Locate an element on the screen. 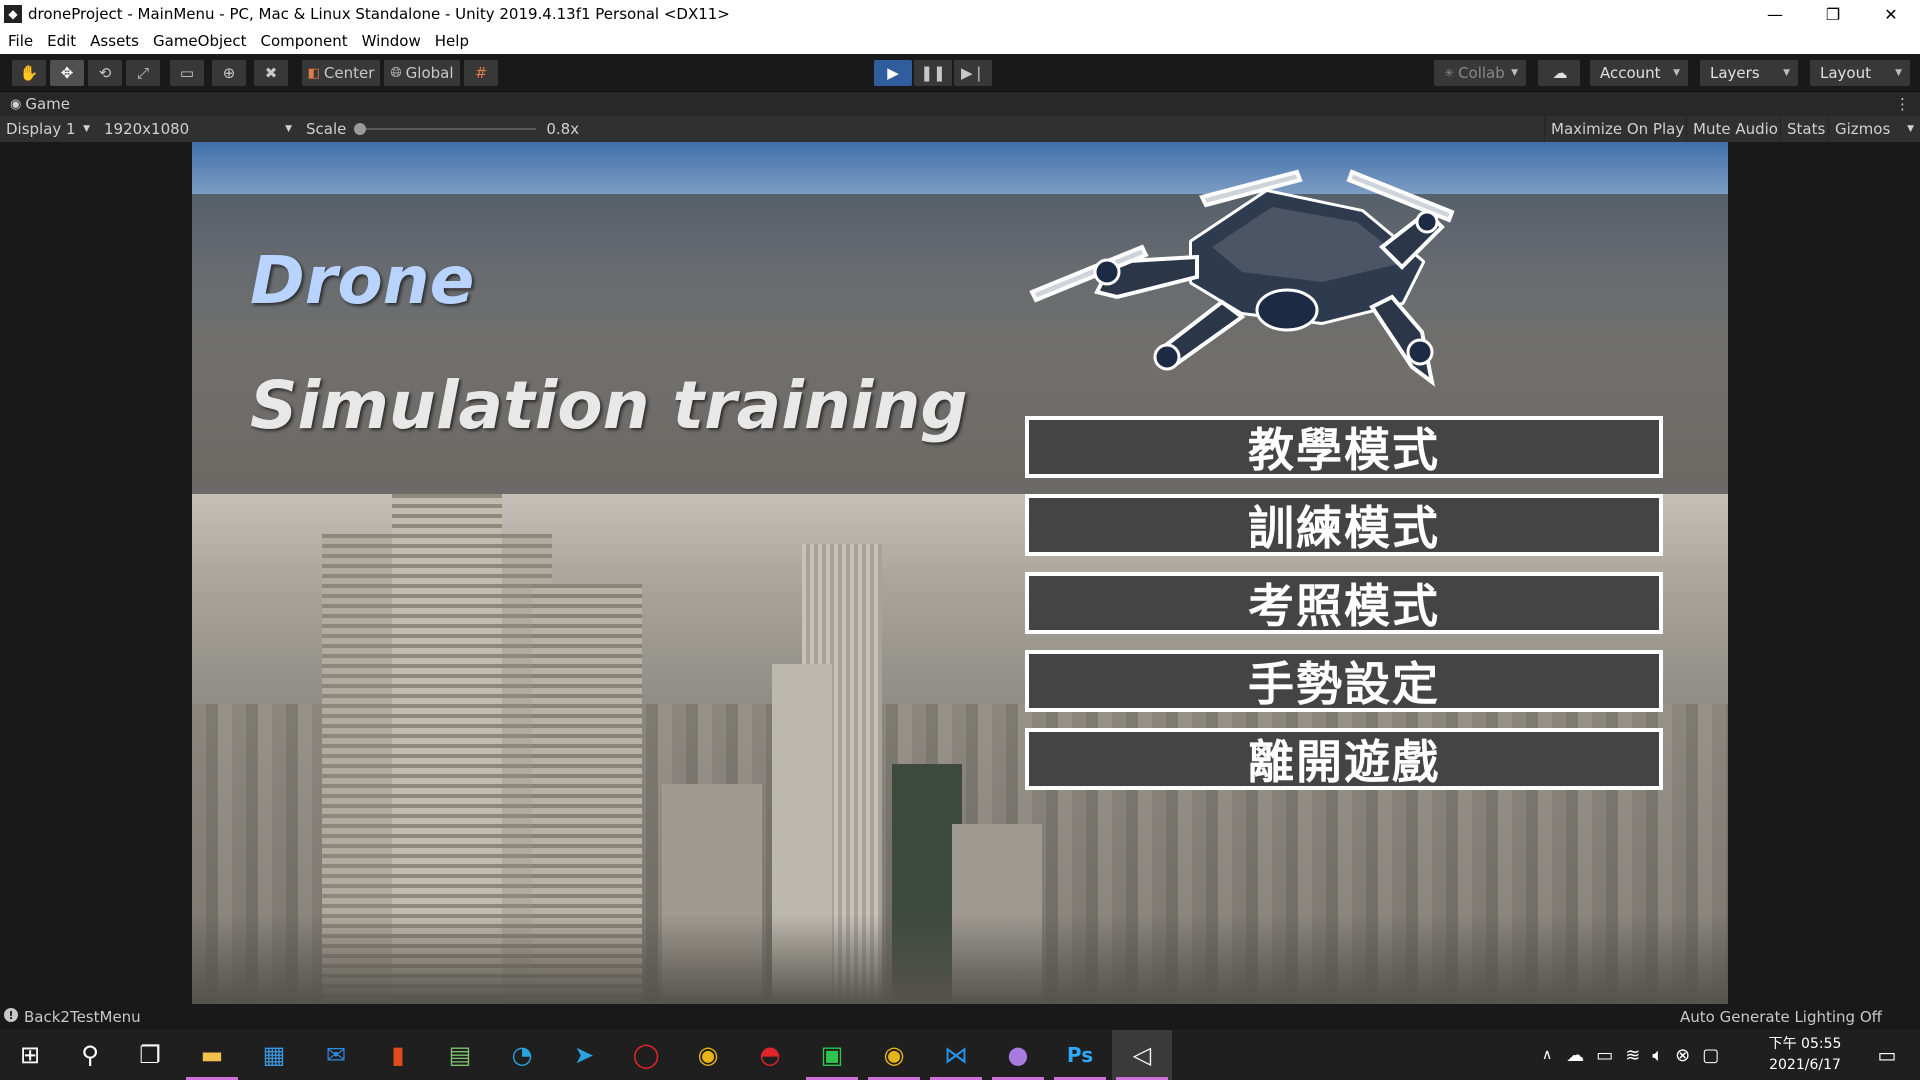  unity-logo-icon: ◆ is located at coordinates (13, 14).